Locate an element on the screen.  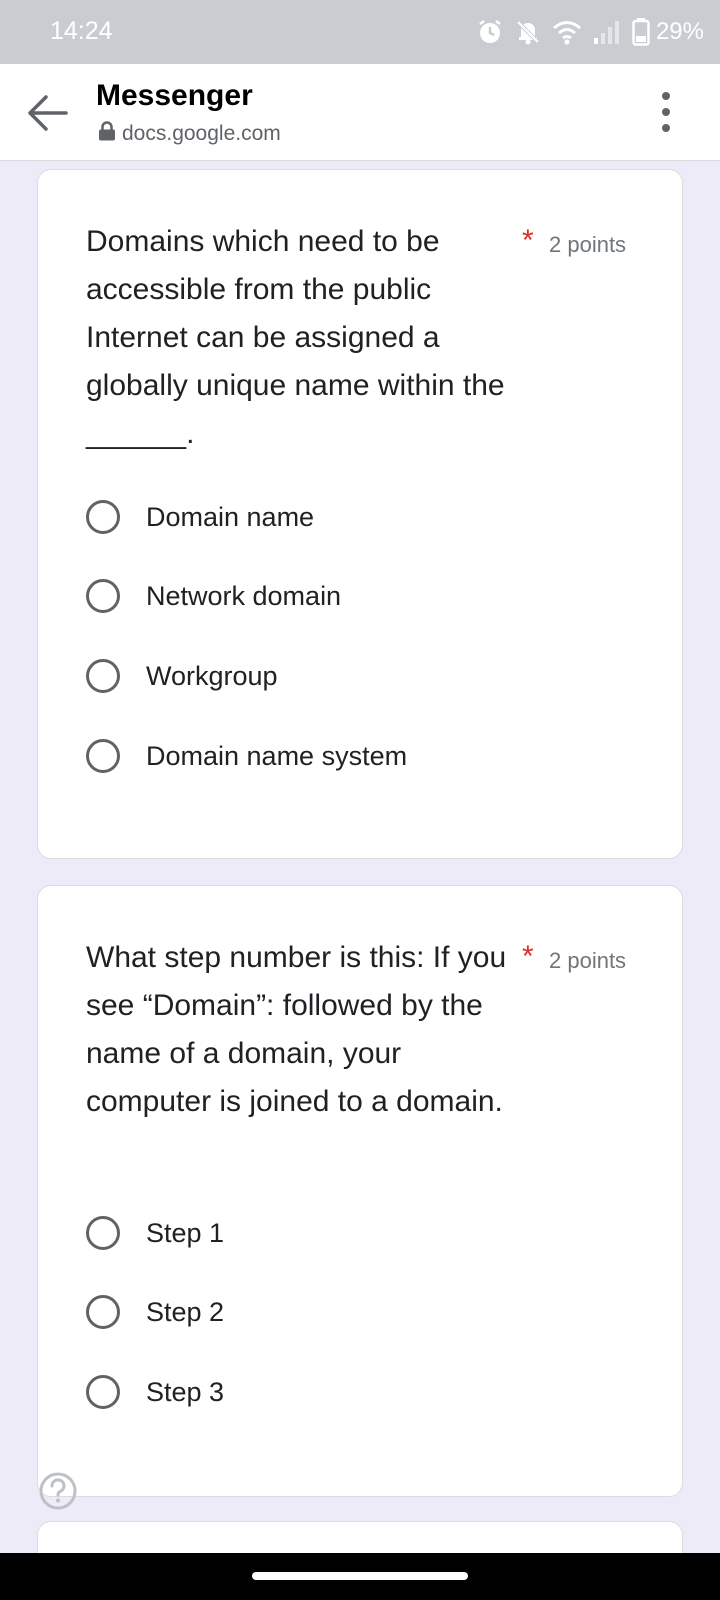
option-label: Step 3 is located at coordinates (185, 1391).